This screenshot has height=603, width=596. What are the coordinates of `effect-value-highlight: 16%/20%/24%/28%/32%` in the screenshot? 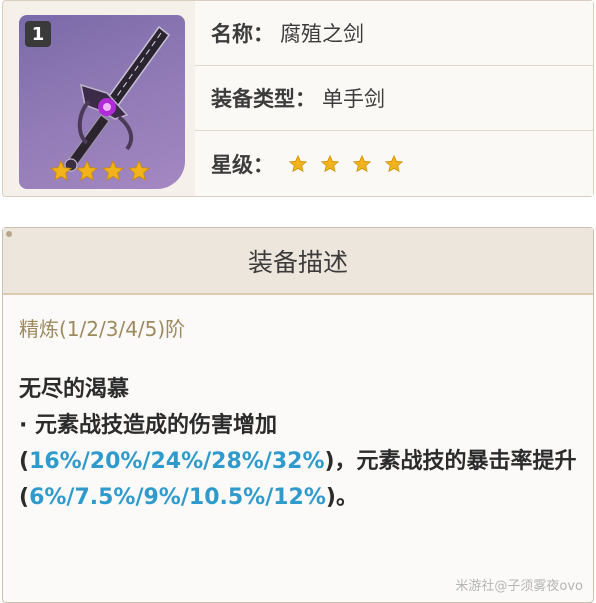 It's located at (177, 461).